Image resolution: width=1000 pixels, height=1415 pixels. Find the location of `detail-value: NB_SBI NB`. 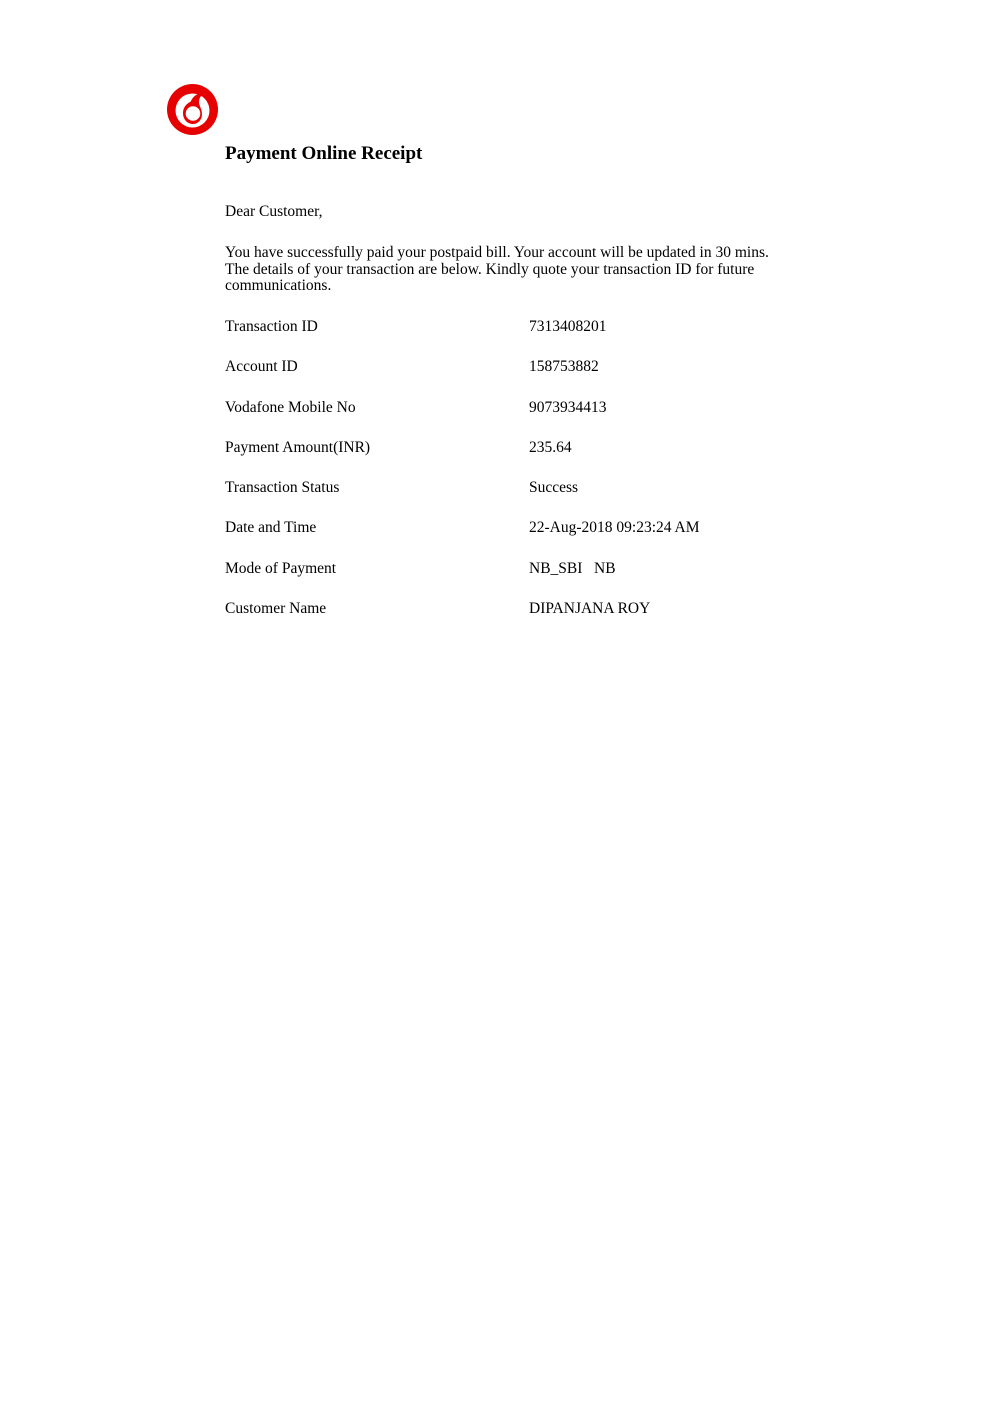

detail-value: NB_SBI NB is located at coordinates (572, 568).